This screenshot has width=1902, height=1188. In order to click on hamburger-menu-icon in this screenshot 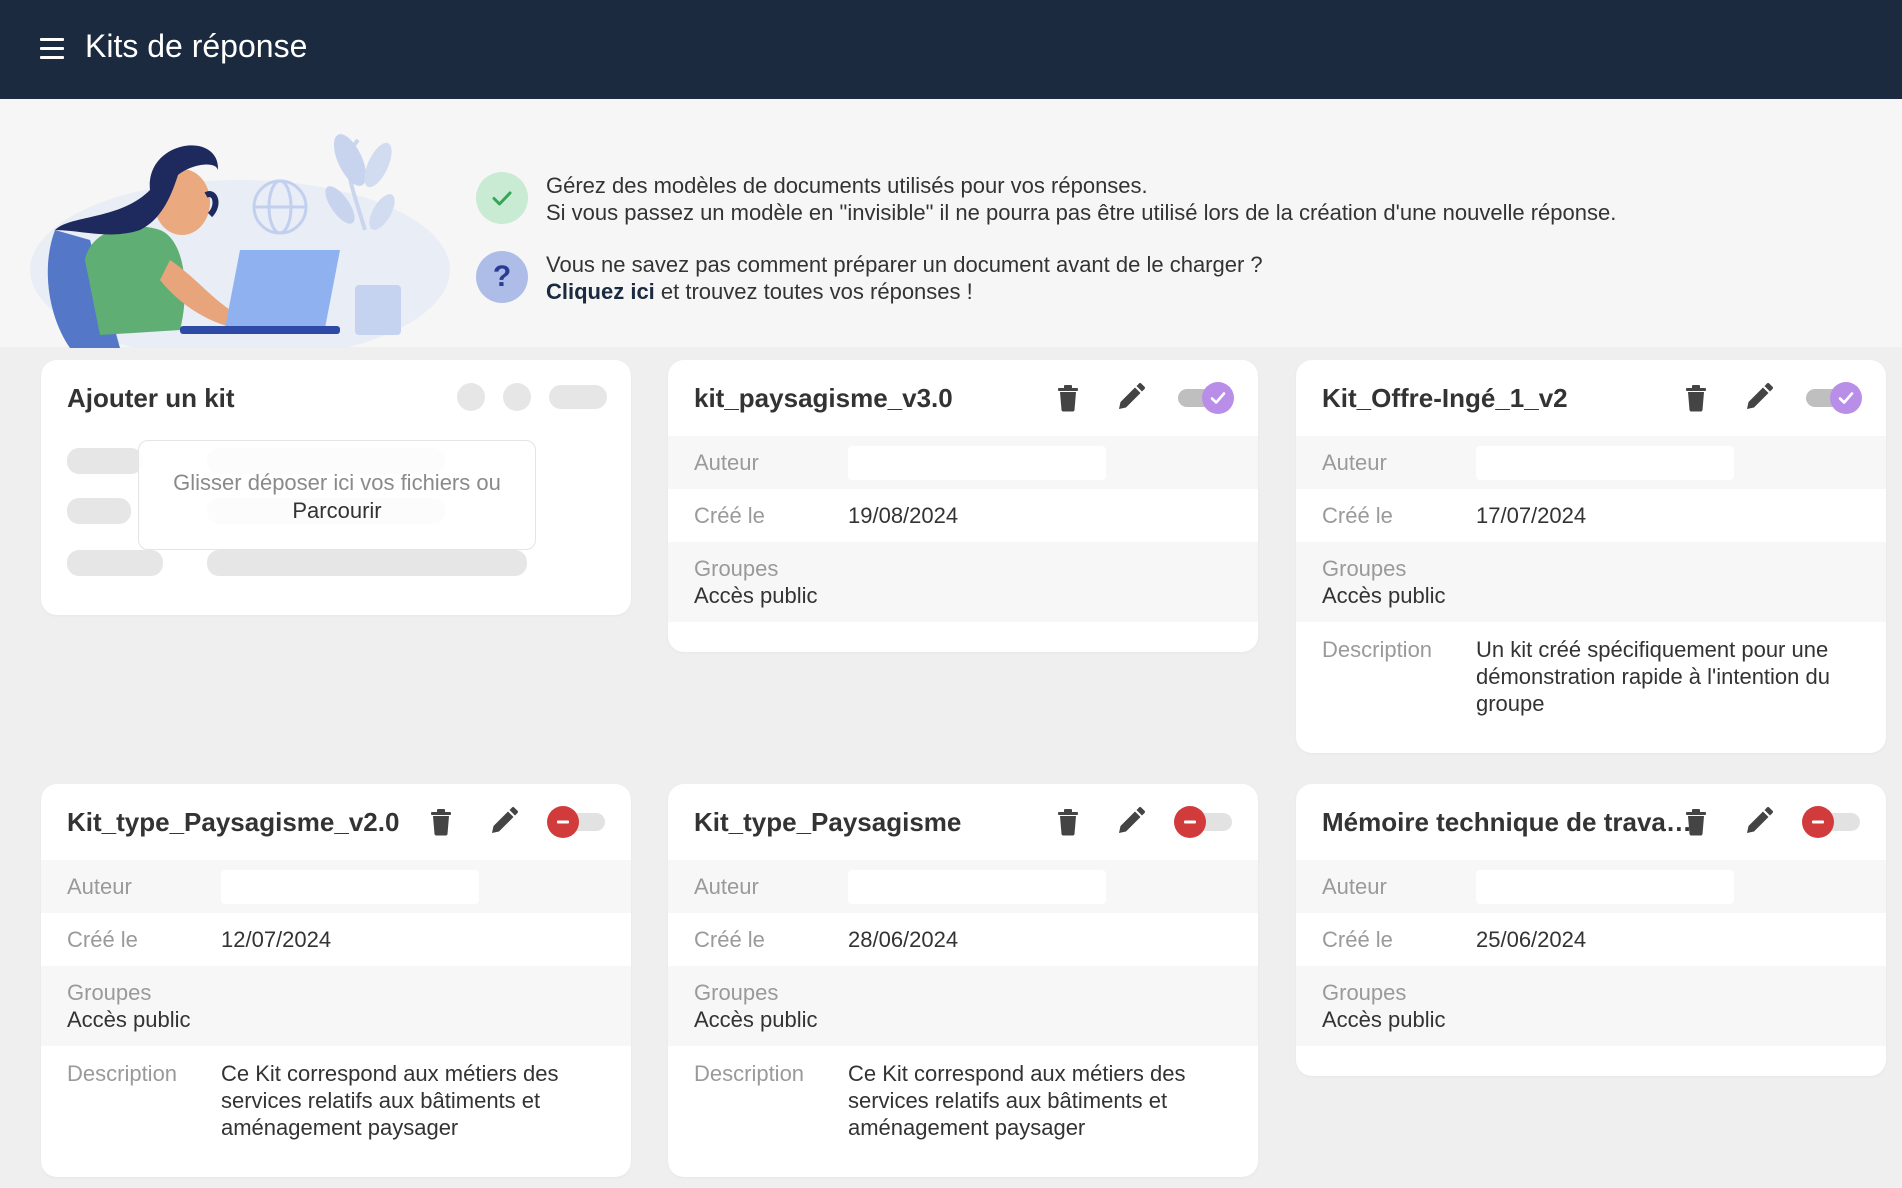, I will do `click(52, 48)`.